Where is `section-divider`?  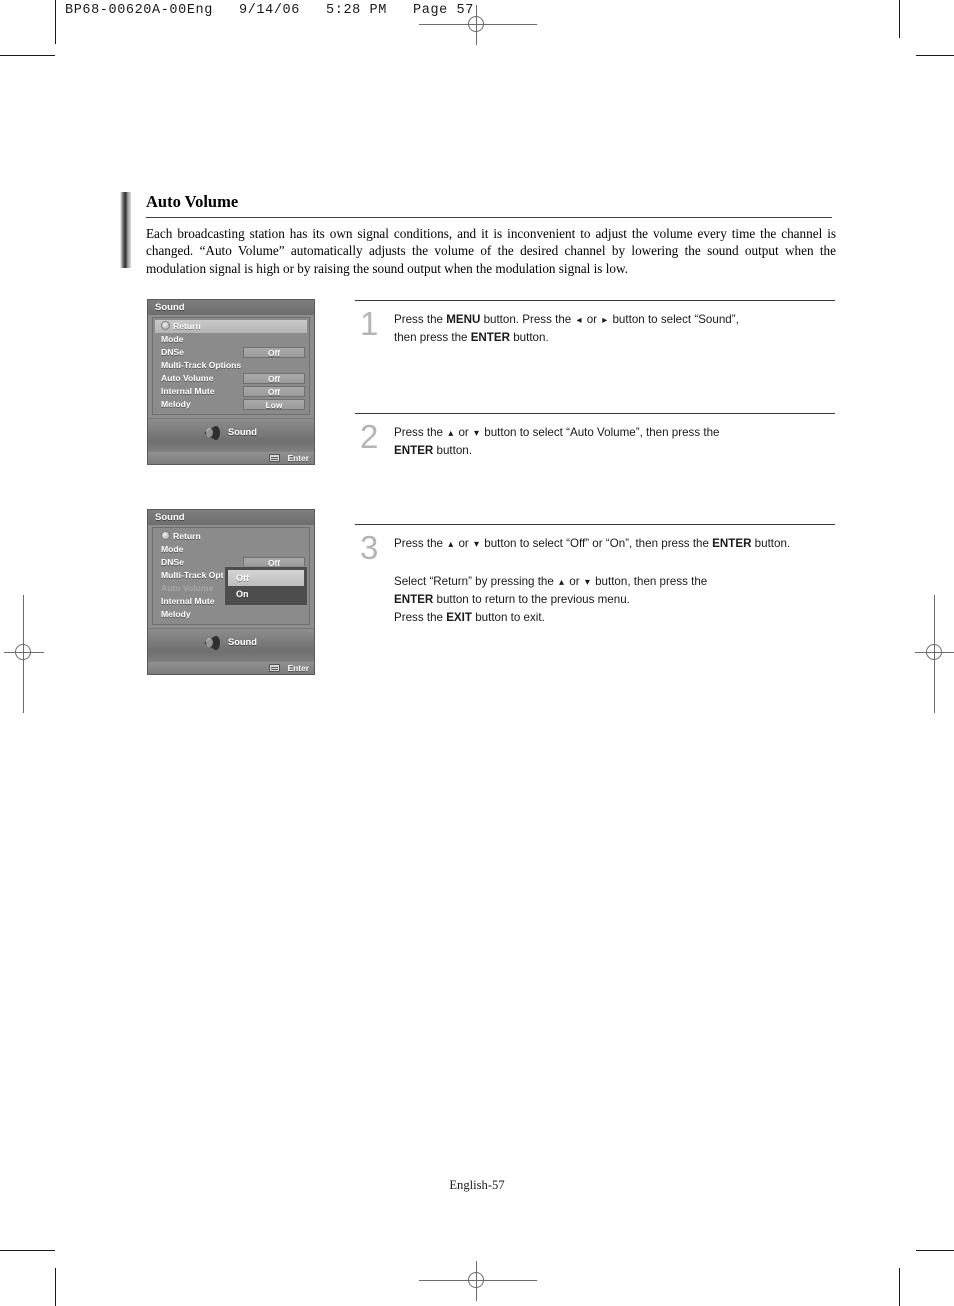
section-divider is located at coordinates (489, 217).